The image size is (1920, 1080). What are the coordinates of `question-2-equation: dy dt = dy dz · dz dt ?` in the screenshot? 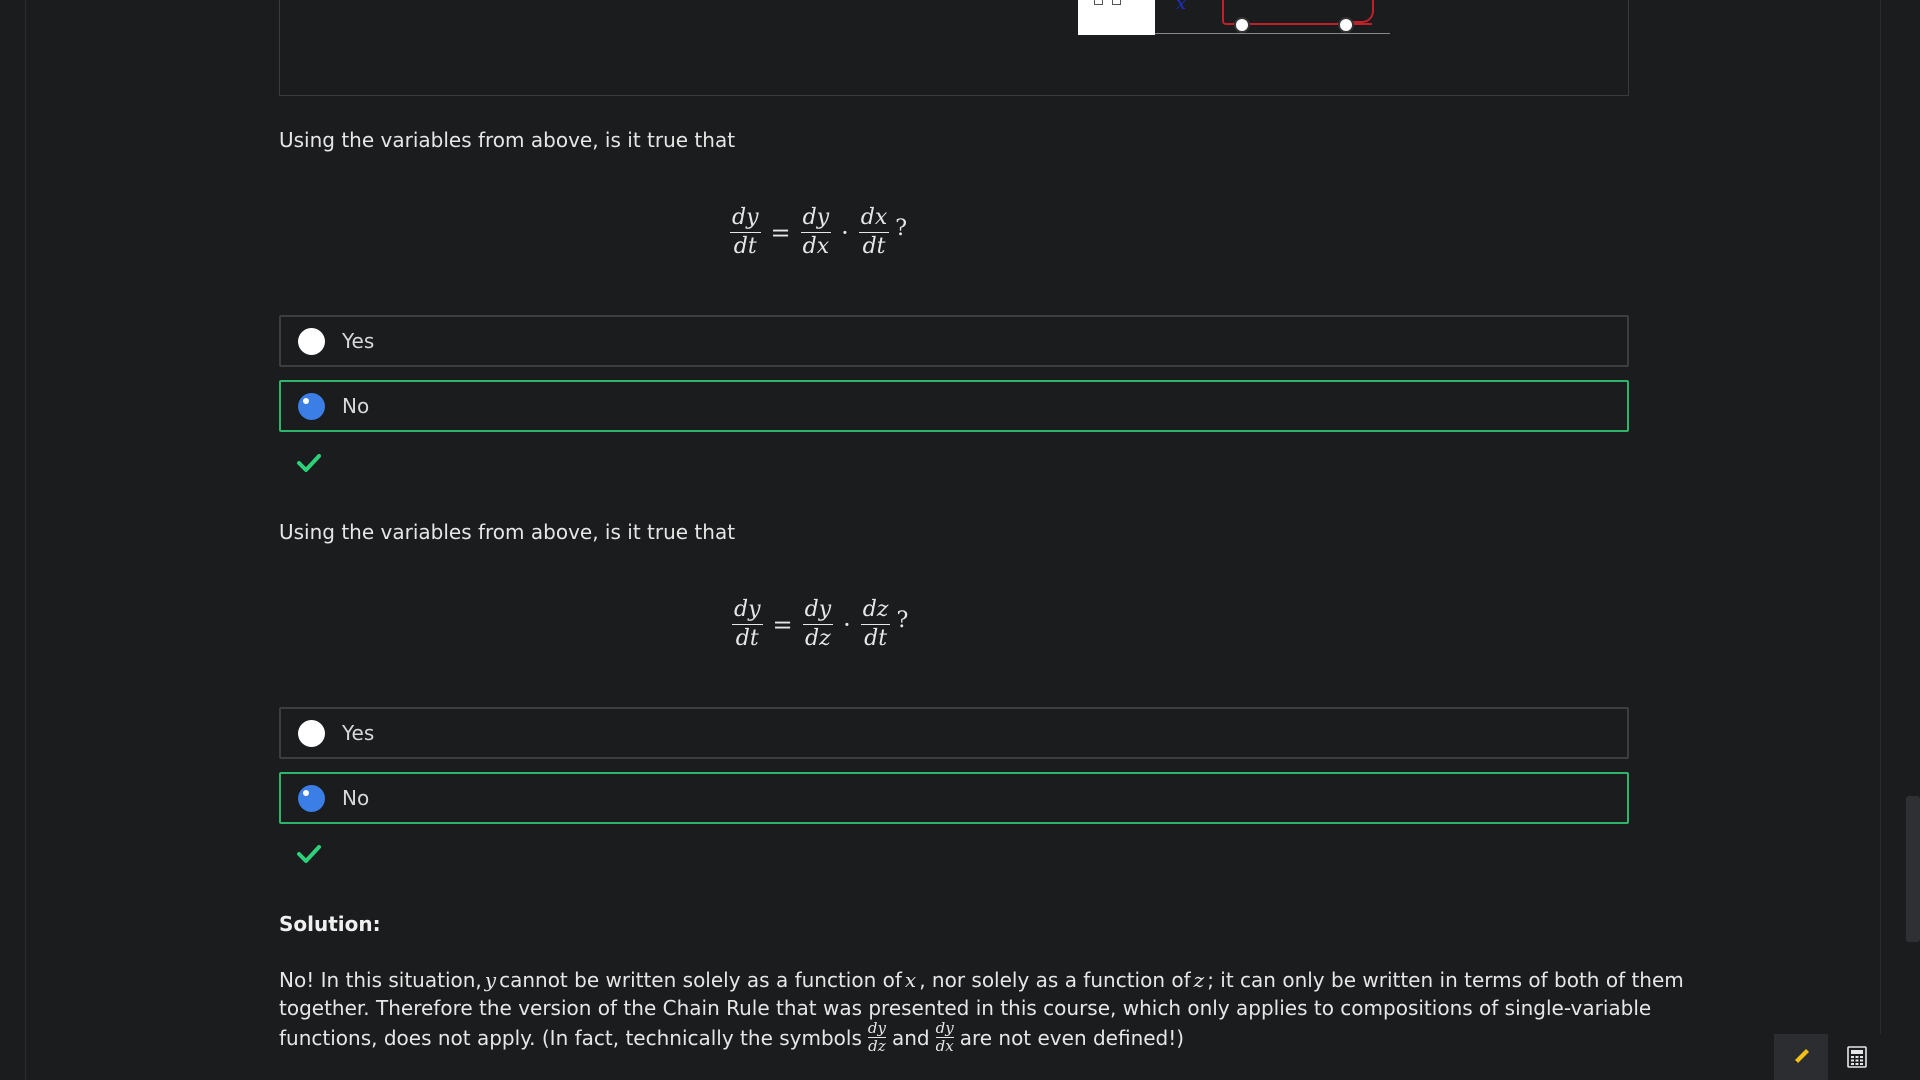 It's located at (818, 624).